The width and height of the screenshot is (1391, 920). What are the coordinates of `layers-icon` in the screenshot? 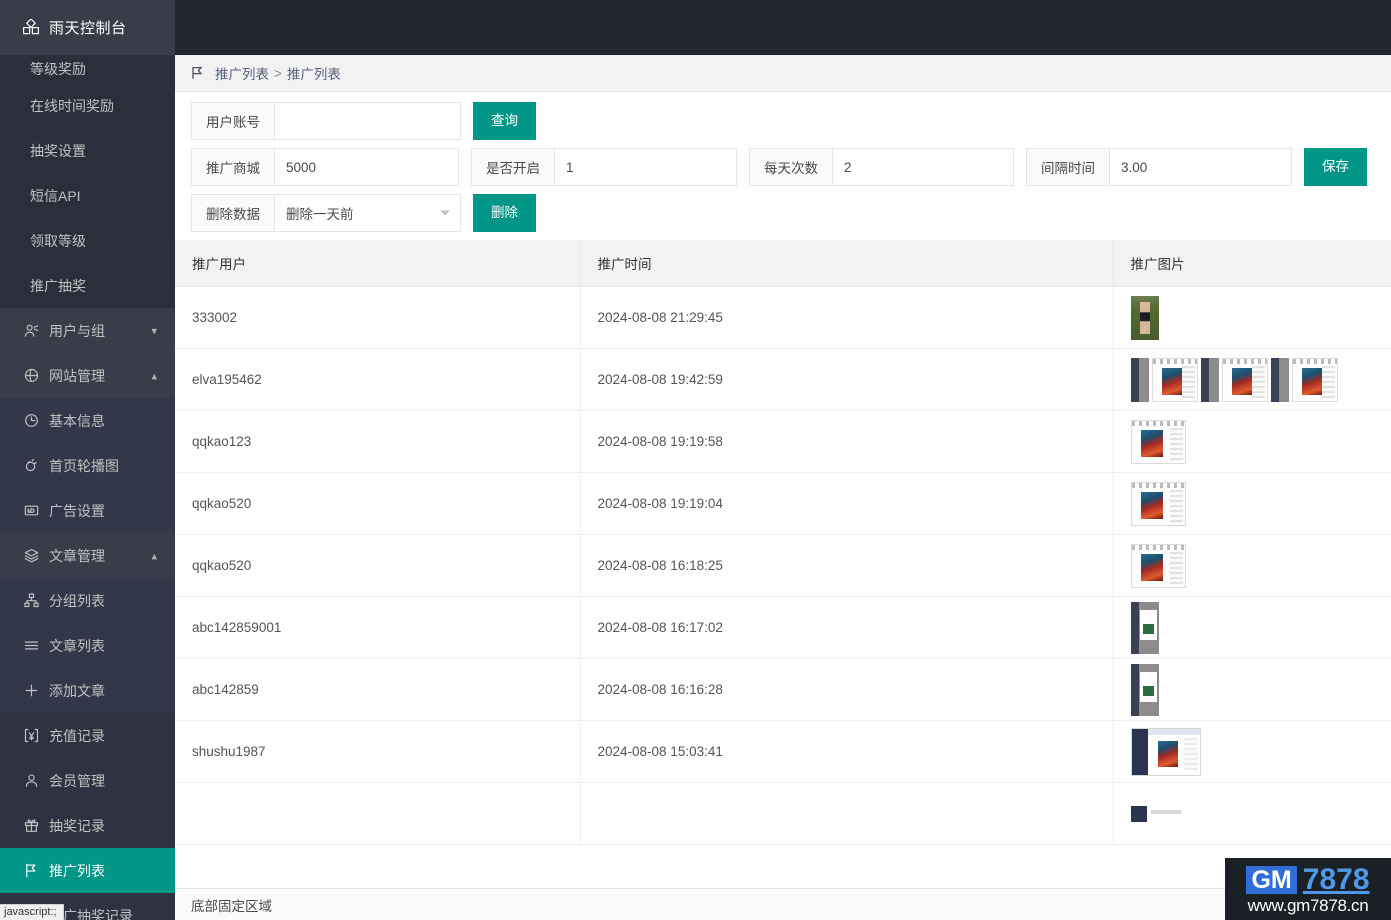 It's located at (31, 555).